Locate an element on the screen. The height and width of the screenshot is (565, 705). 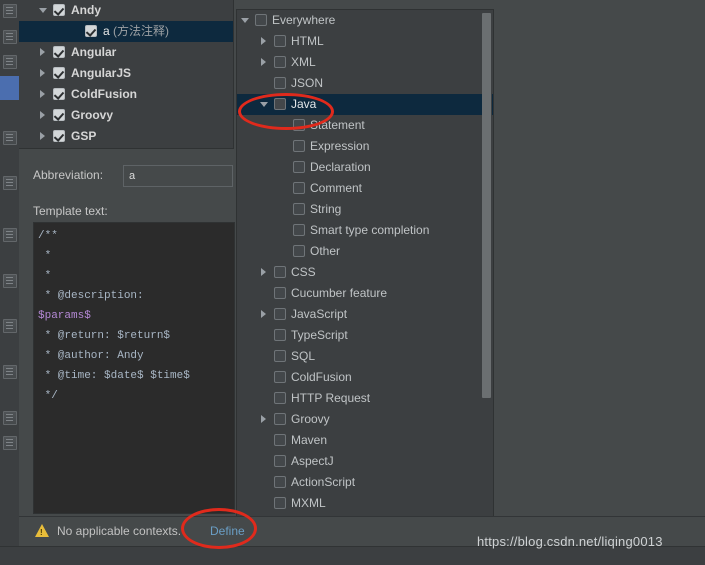
context-tree-row: HTTP Request is located at coordinates (365, 398).